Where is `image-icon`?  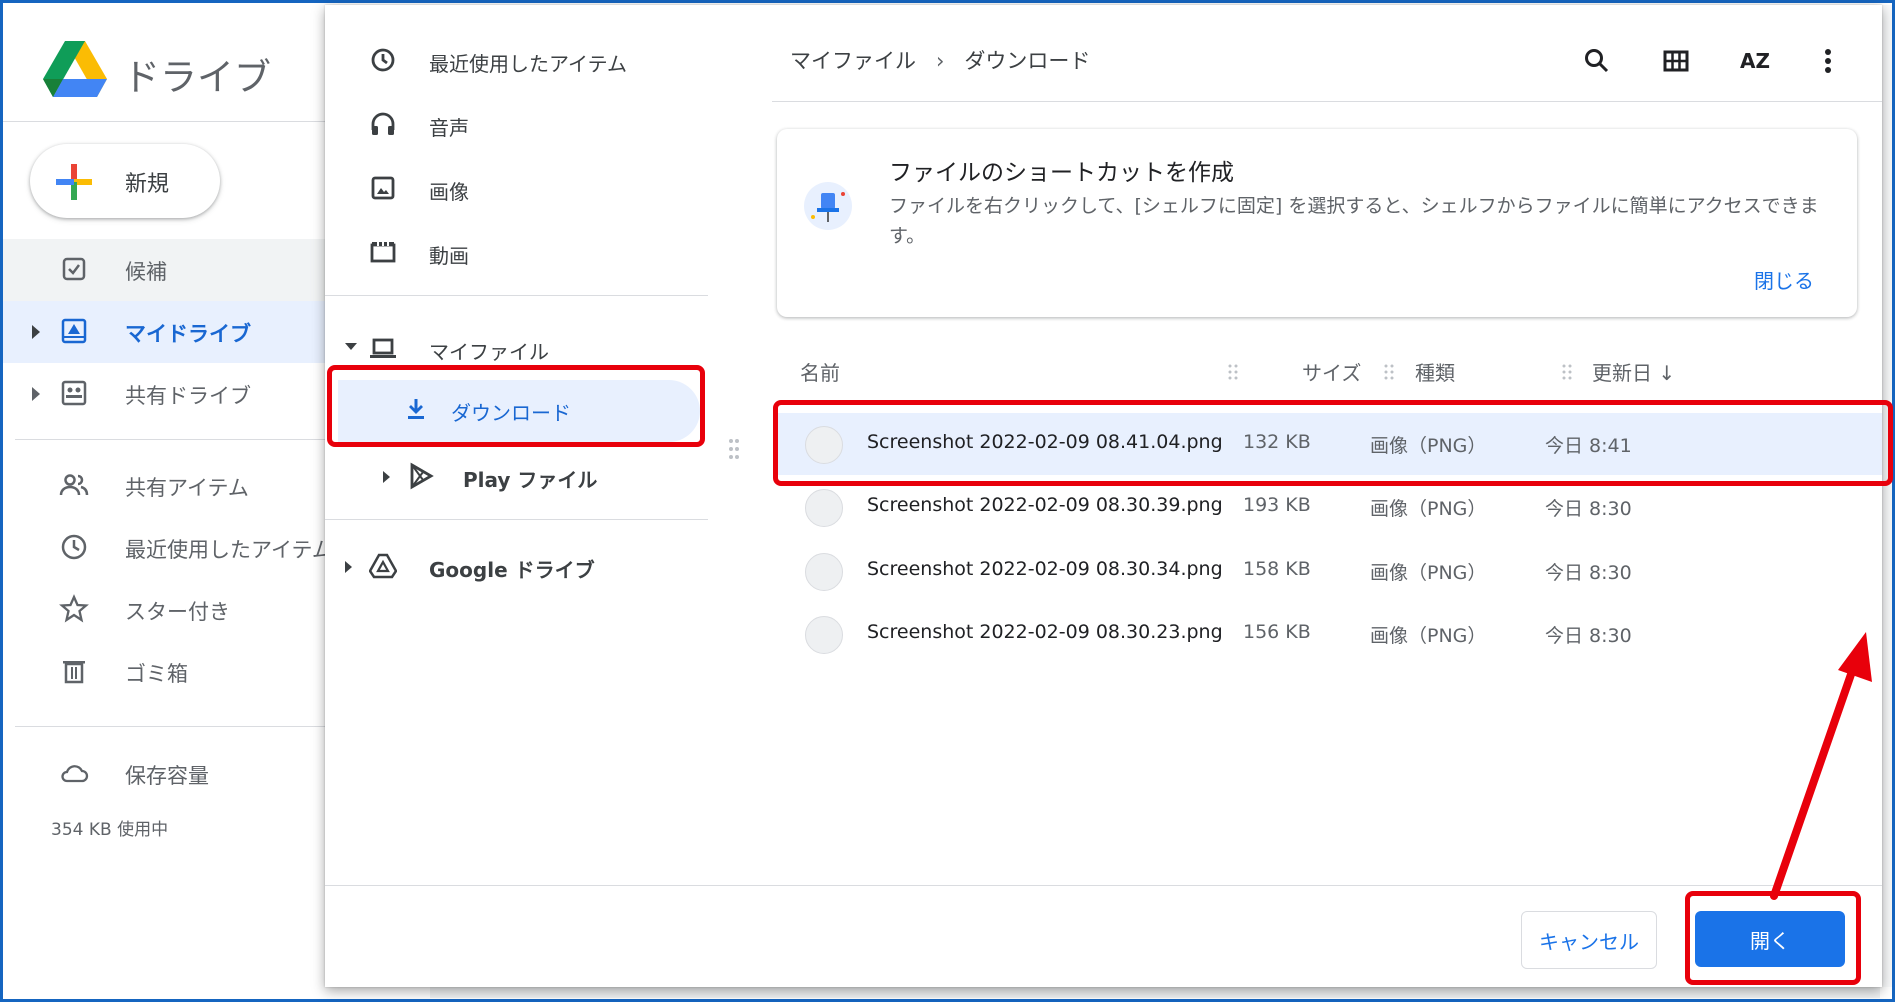 image-icon is located at coordinates (383, 188).